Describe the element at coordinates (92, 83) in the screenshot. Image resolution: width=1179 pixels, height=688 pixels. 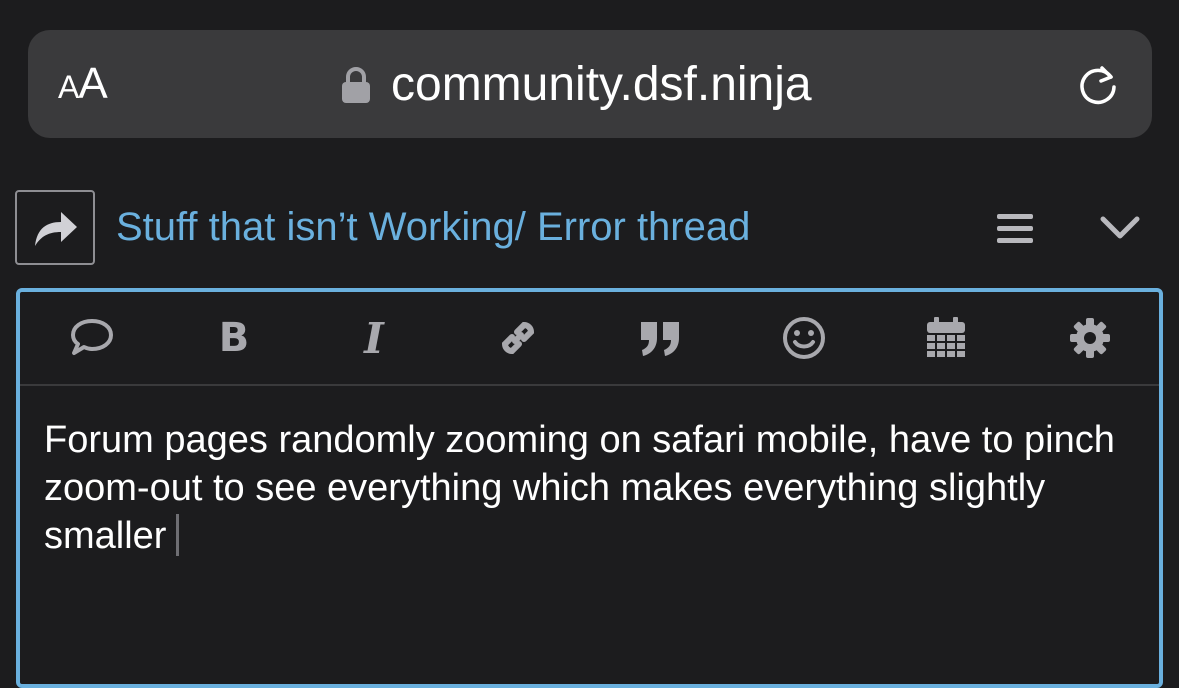
I see `text-size-large-label: A` at that location.